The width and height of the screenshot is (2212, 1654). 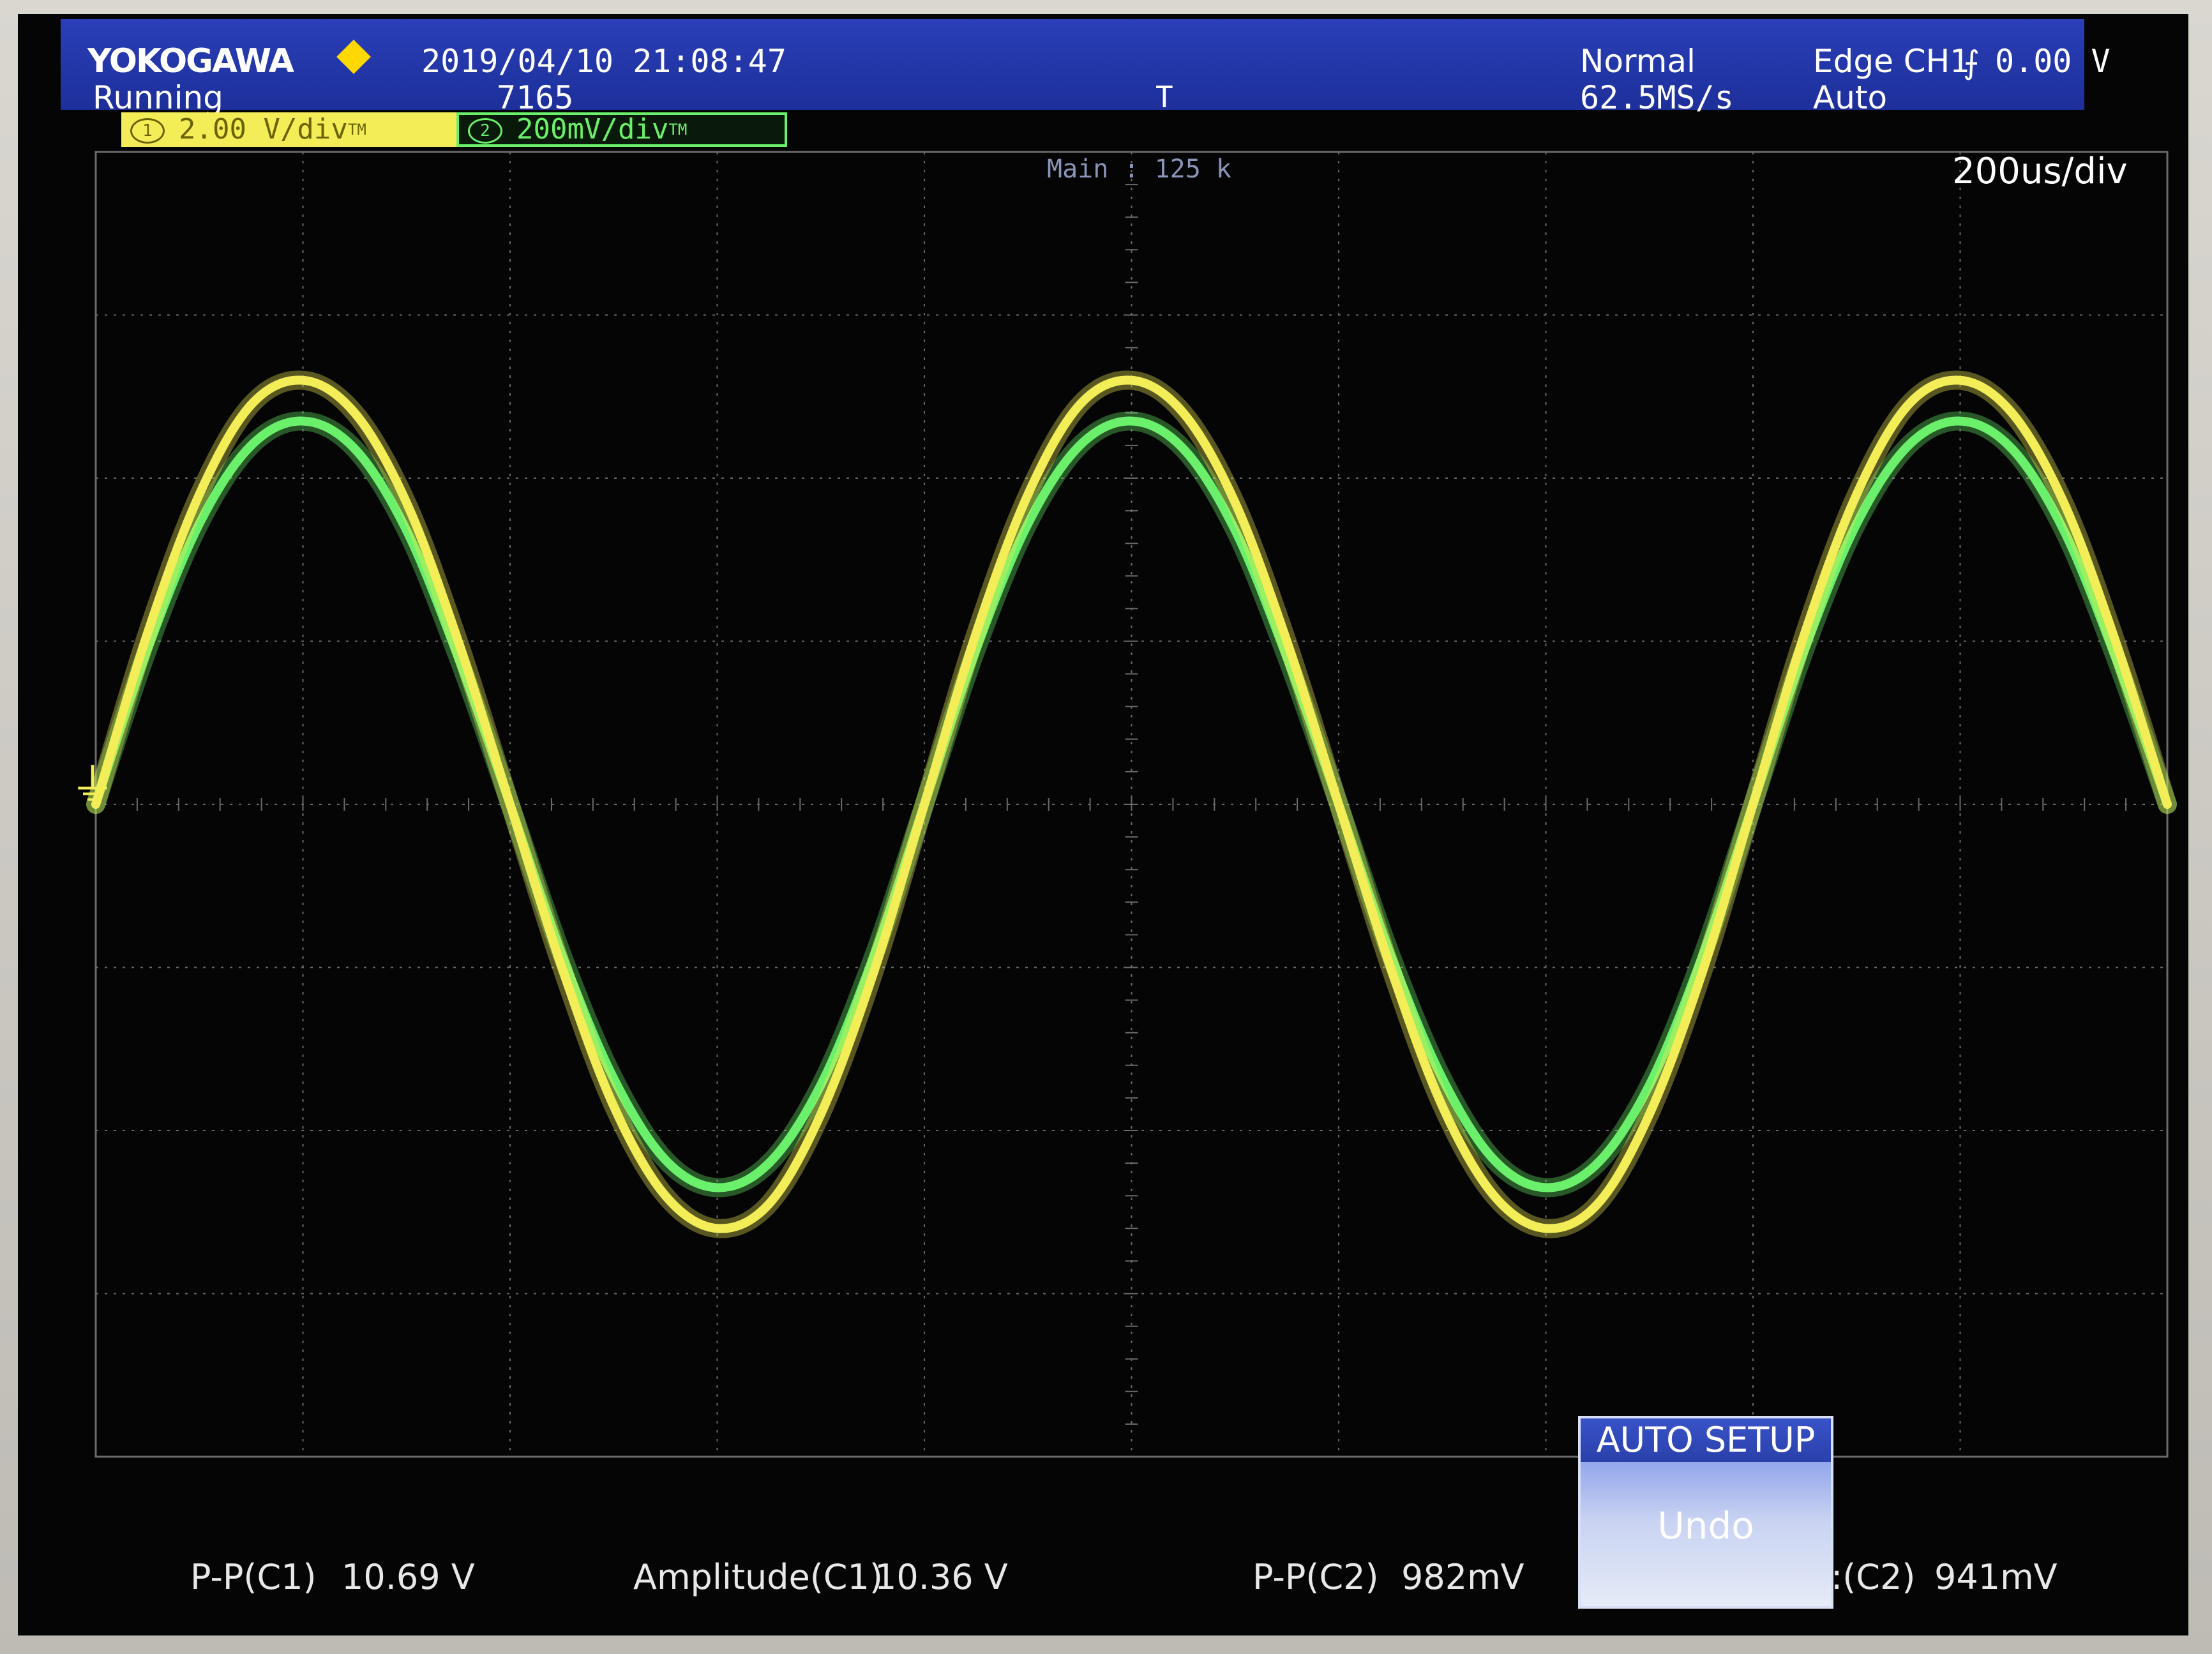 What do you see at coordinates (1462, 1577) in the screenshot?
I see `measurement-3-value: 982mV` at bounding box center [1462, 1577].